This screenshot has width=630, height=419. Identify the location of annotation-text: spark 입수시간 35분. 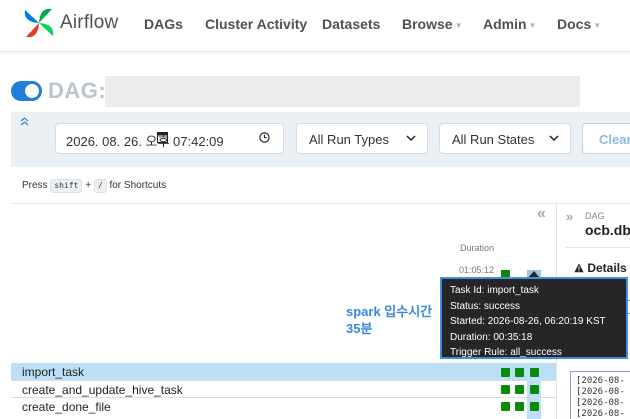
(389, 320).